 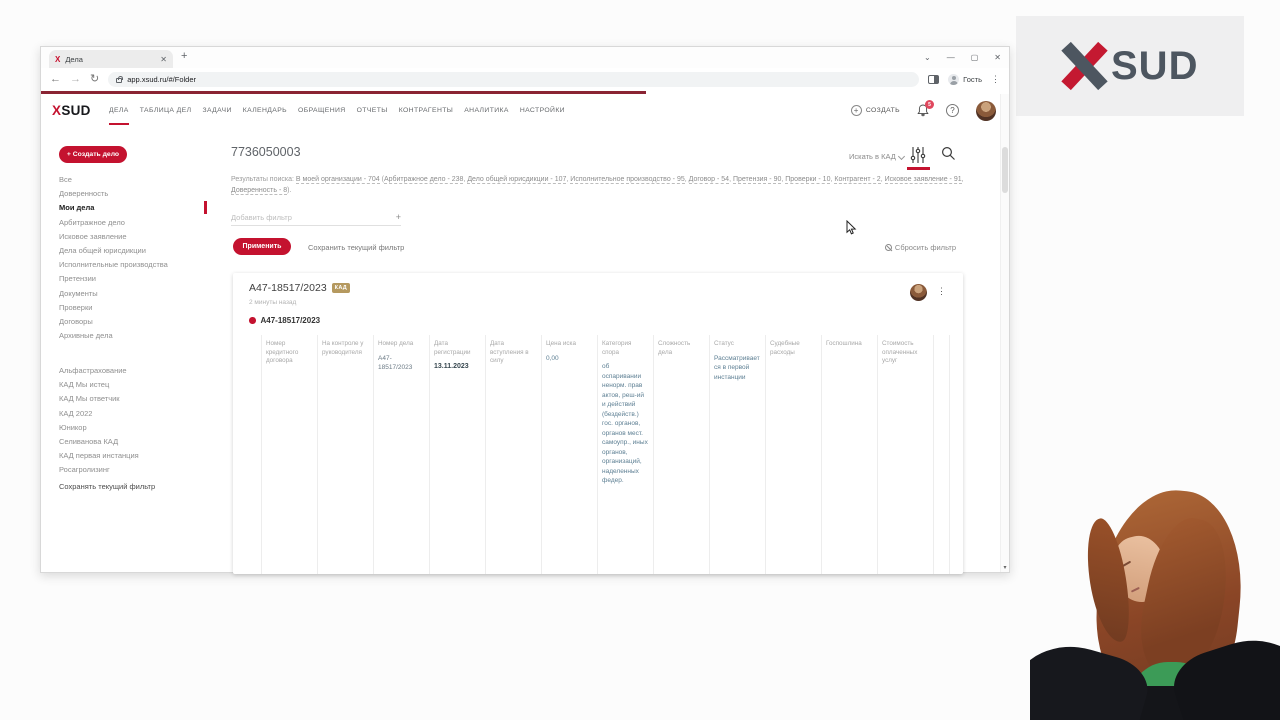 What do you see at coordinates (289, 454) in the screenshot?
I see `table-column: Номер кредитного договора` at bounding box center [289, 454].